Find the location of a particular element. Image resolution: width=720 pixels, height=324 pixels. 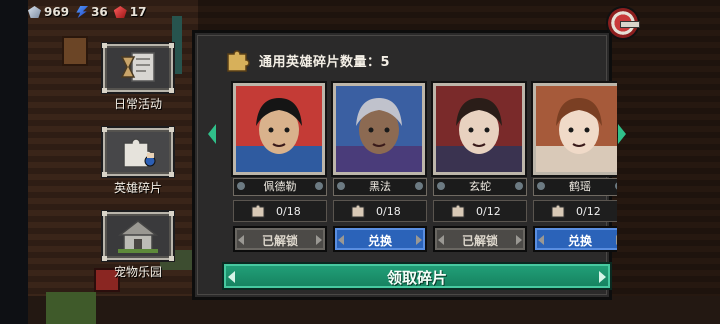

claim-fragments-button: 领取碎片 is located at coordinates (417, 276).